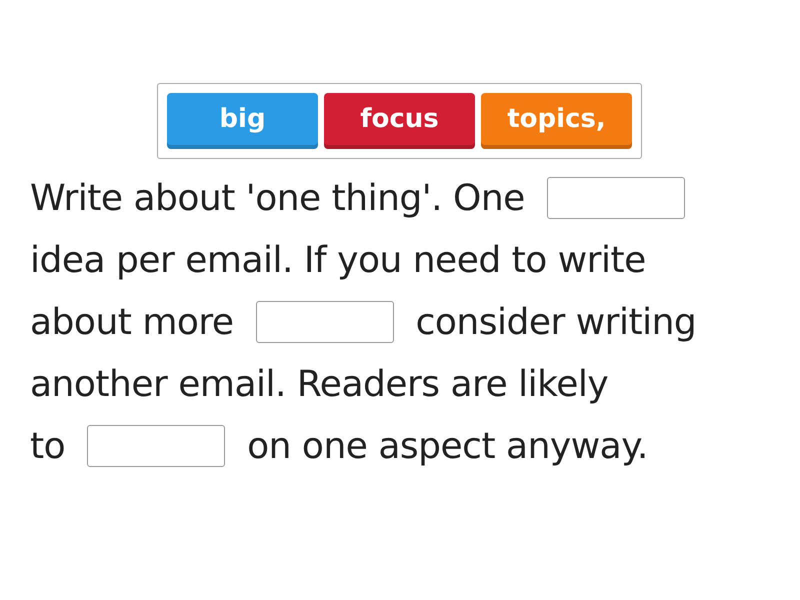 The height and width of the screenshot is (600, 800). I want to click on word-tile: big, so click(242, 121).